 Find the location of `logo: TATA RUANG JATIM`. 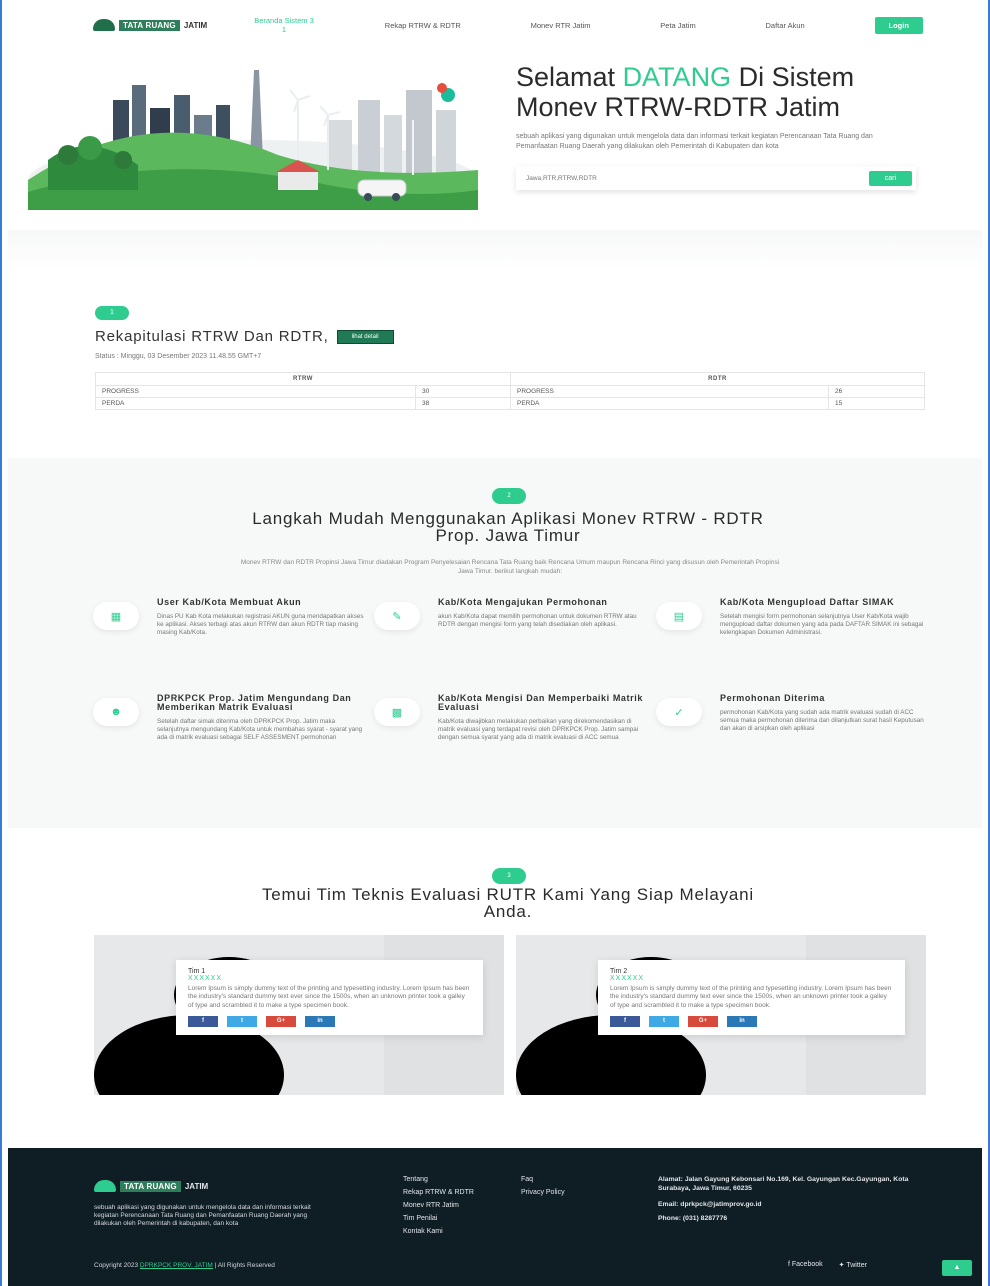

logo: TATA RUANG JATIM is located at coordinates (173, 25).